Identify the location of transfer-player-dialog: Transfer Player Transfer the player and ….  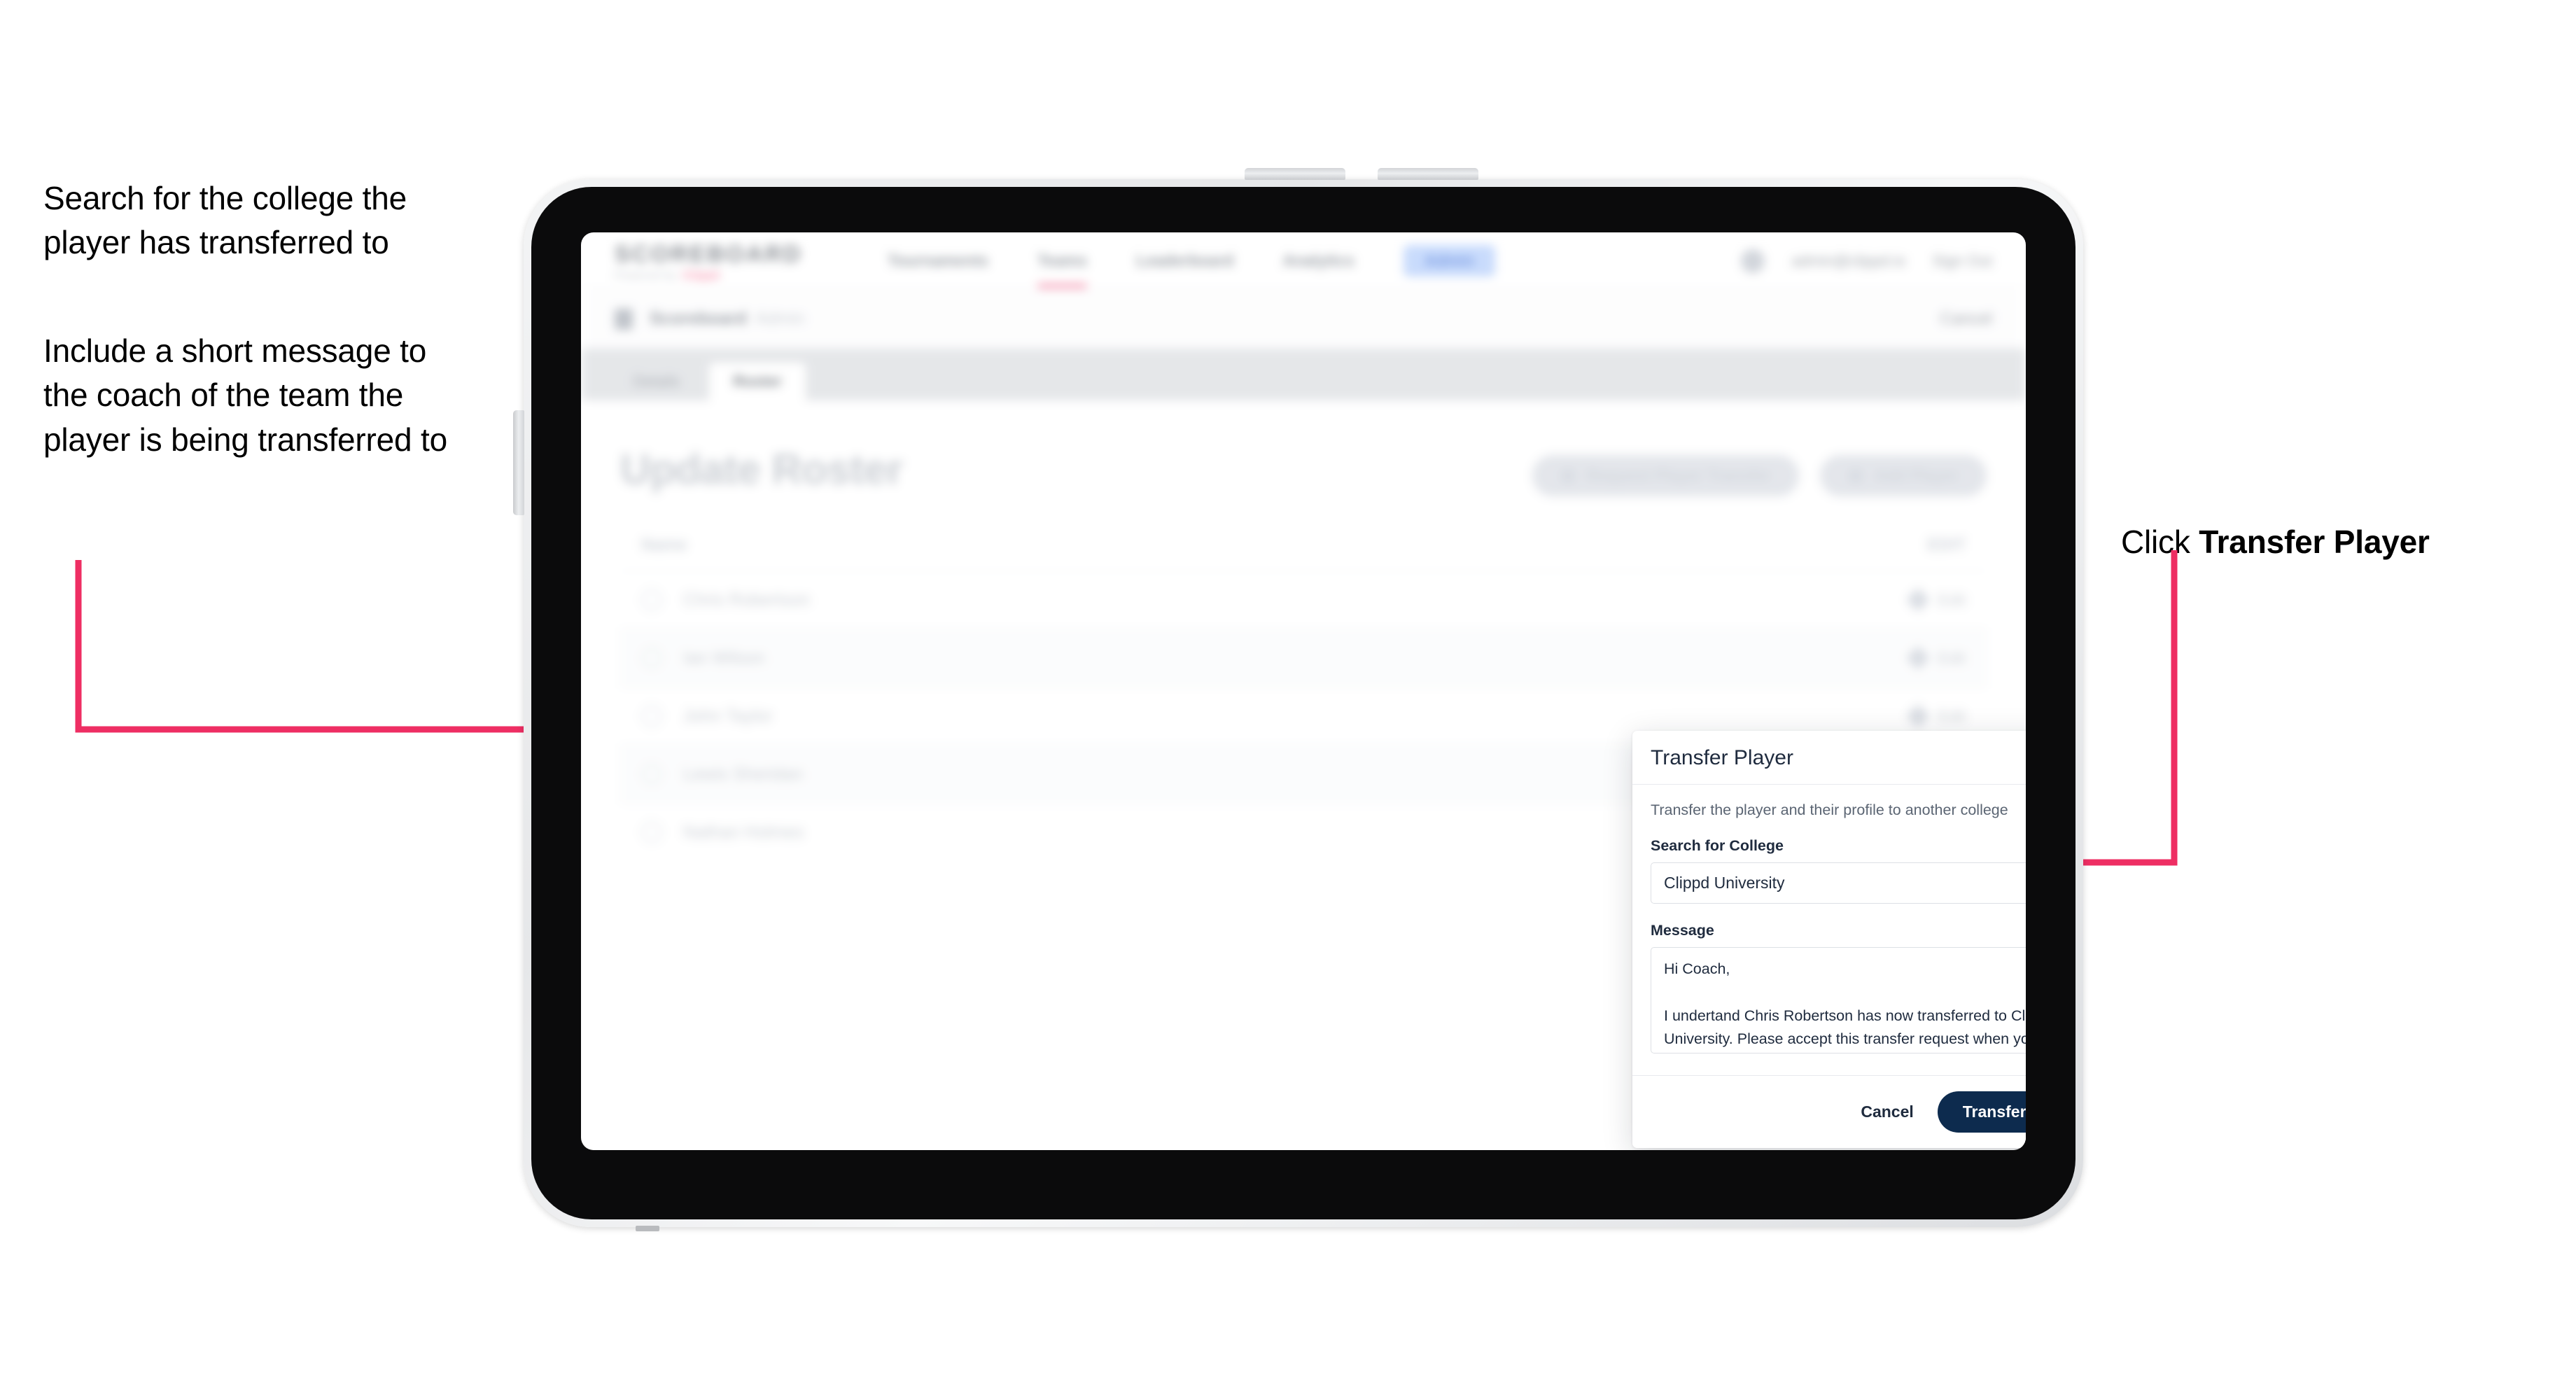
(1829, 939).